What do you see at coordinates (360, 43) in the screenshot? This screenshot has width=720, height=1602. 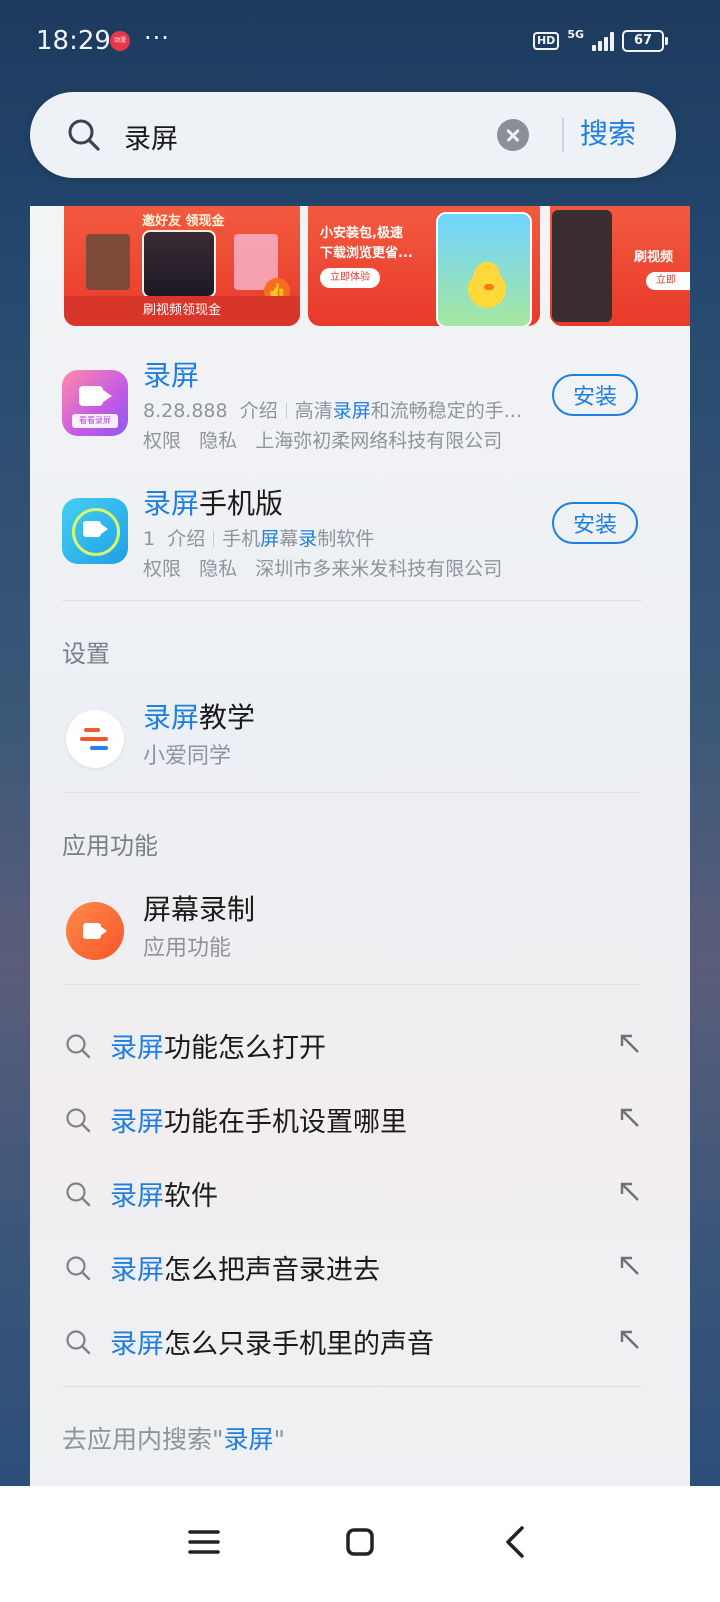 I see `status-bar: 18:29 动漫 ··· HD 5G 67` at bounding box center [360, 43].